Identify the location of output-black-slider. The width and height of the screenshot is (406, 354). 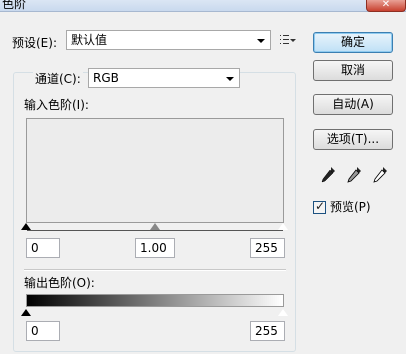
(26, 312).